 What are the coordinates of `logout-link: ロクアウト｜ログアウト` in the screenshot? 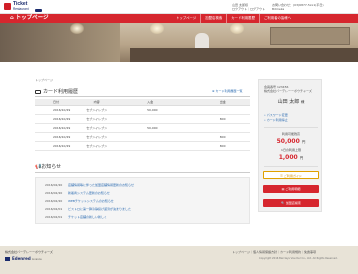 It's located at (248, 9).